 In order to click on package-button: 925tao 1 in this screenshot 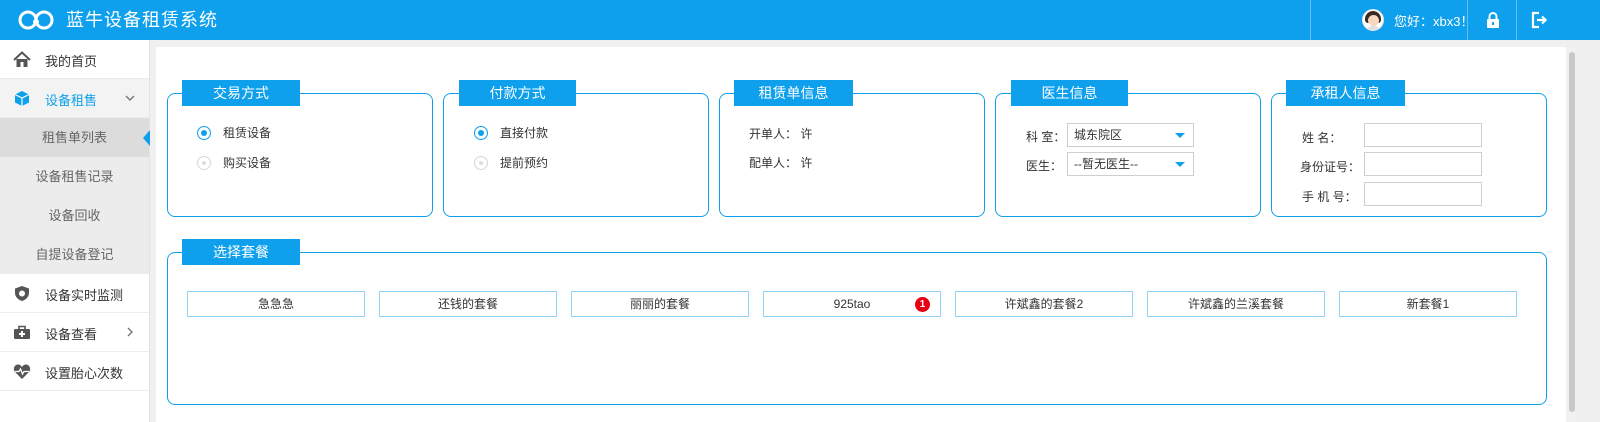, I will do `click(852, 304)`.